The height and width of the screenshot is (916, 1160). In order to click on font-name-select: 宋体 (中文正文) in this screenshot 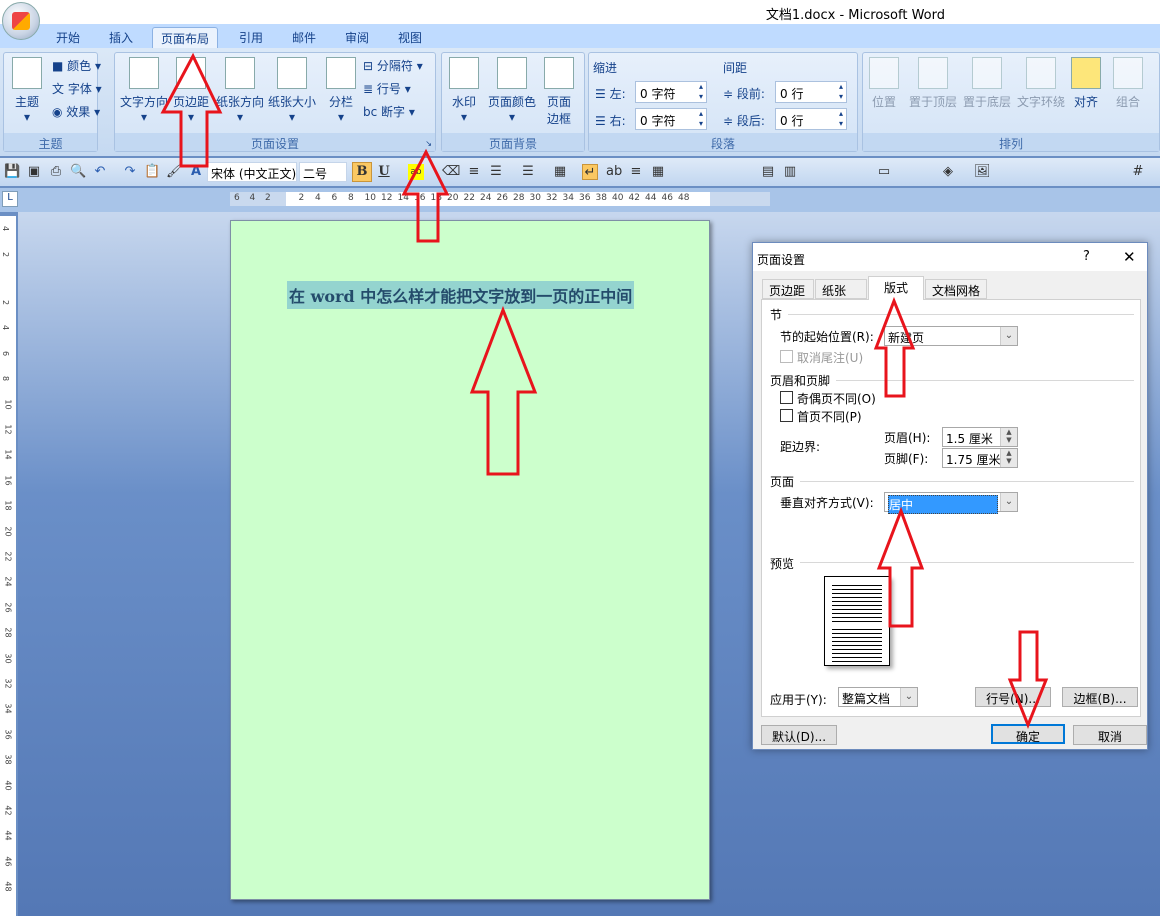, I will do `click(252, 172)`.